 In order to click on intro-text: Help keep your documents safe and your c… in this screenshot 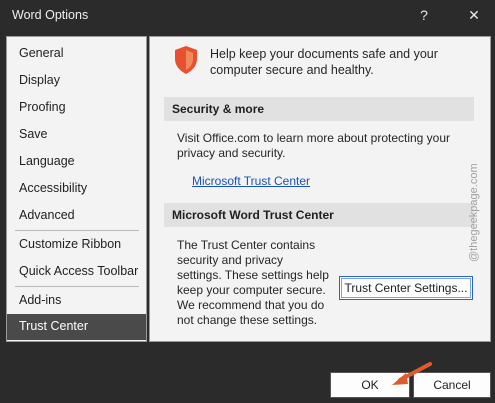, I will do `click(324, 62)`.